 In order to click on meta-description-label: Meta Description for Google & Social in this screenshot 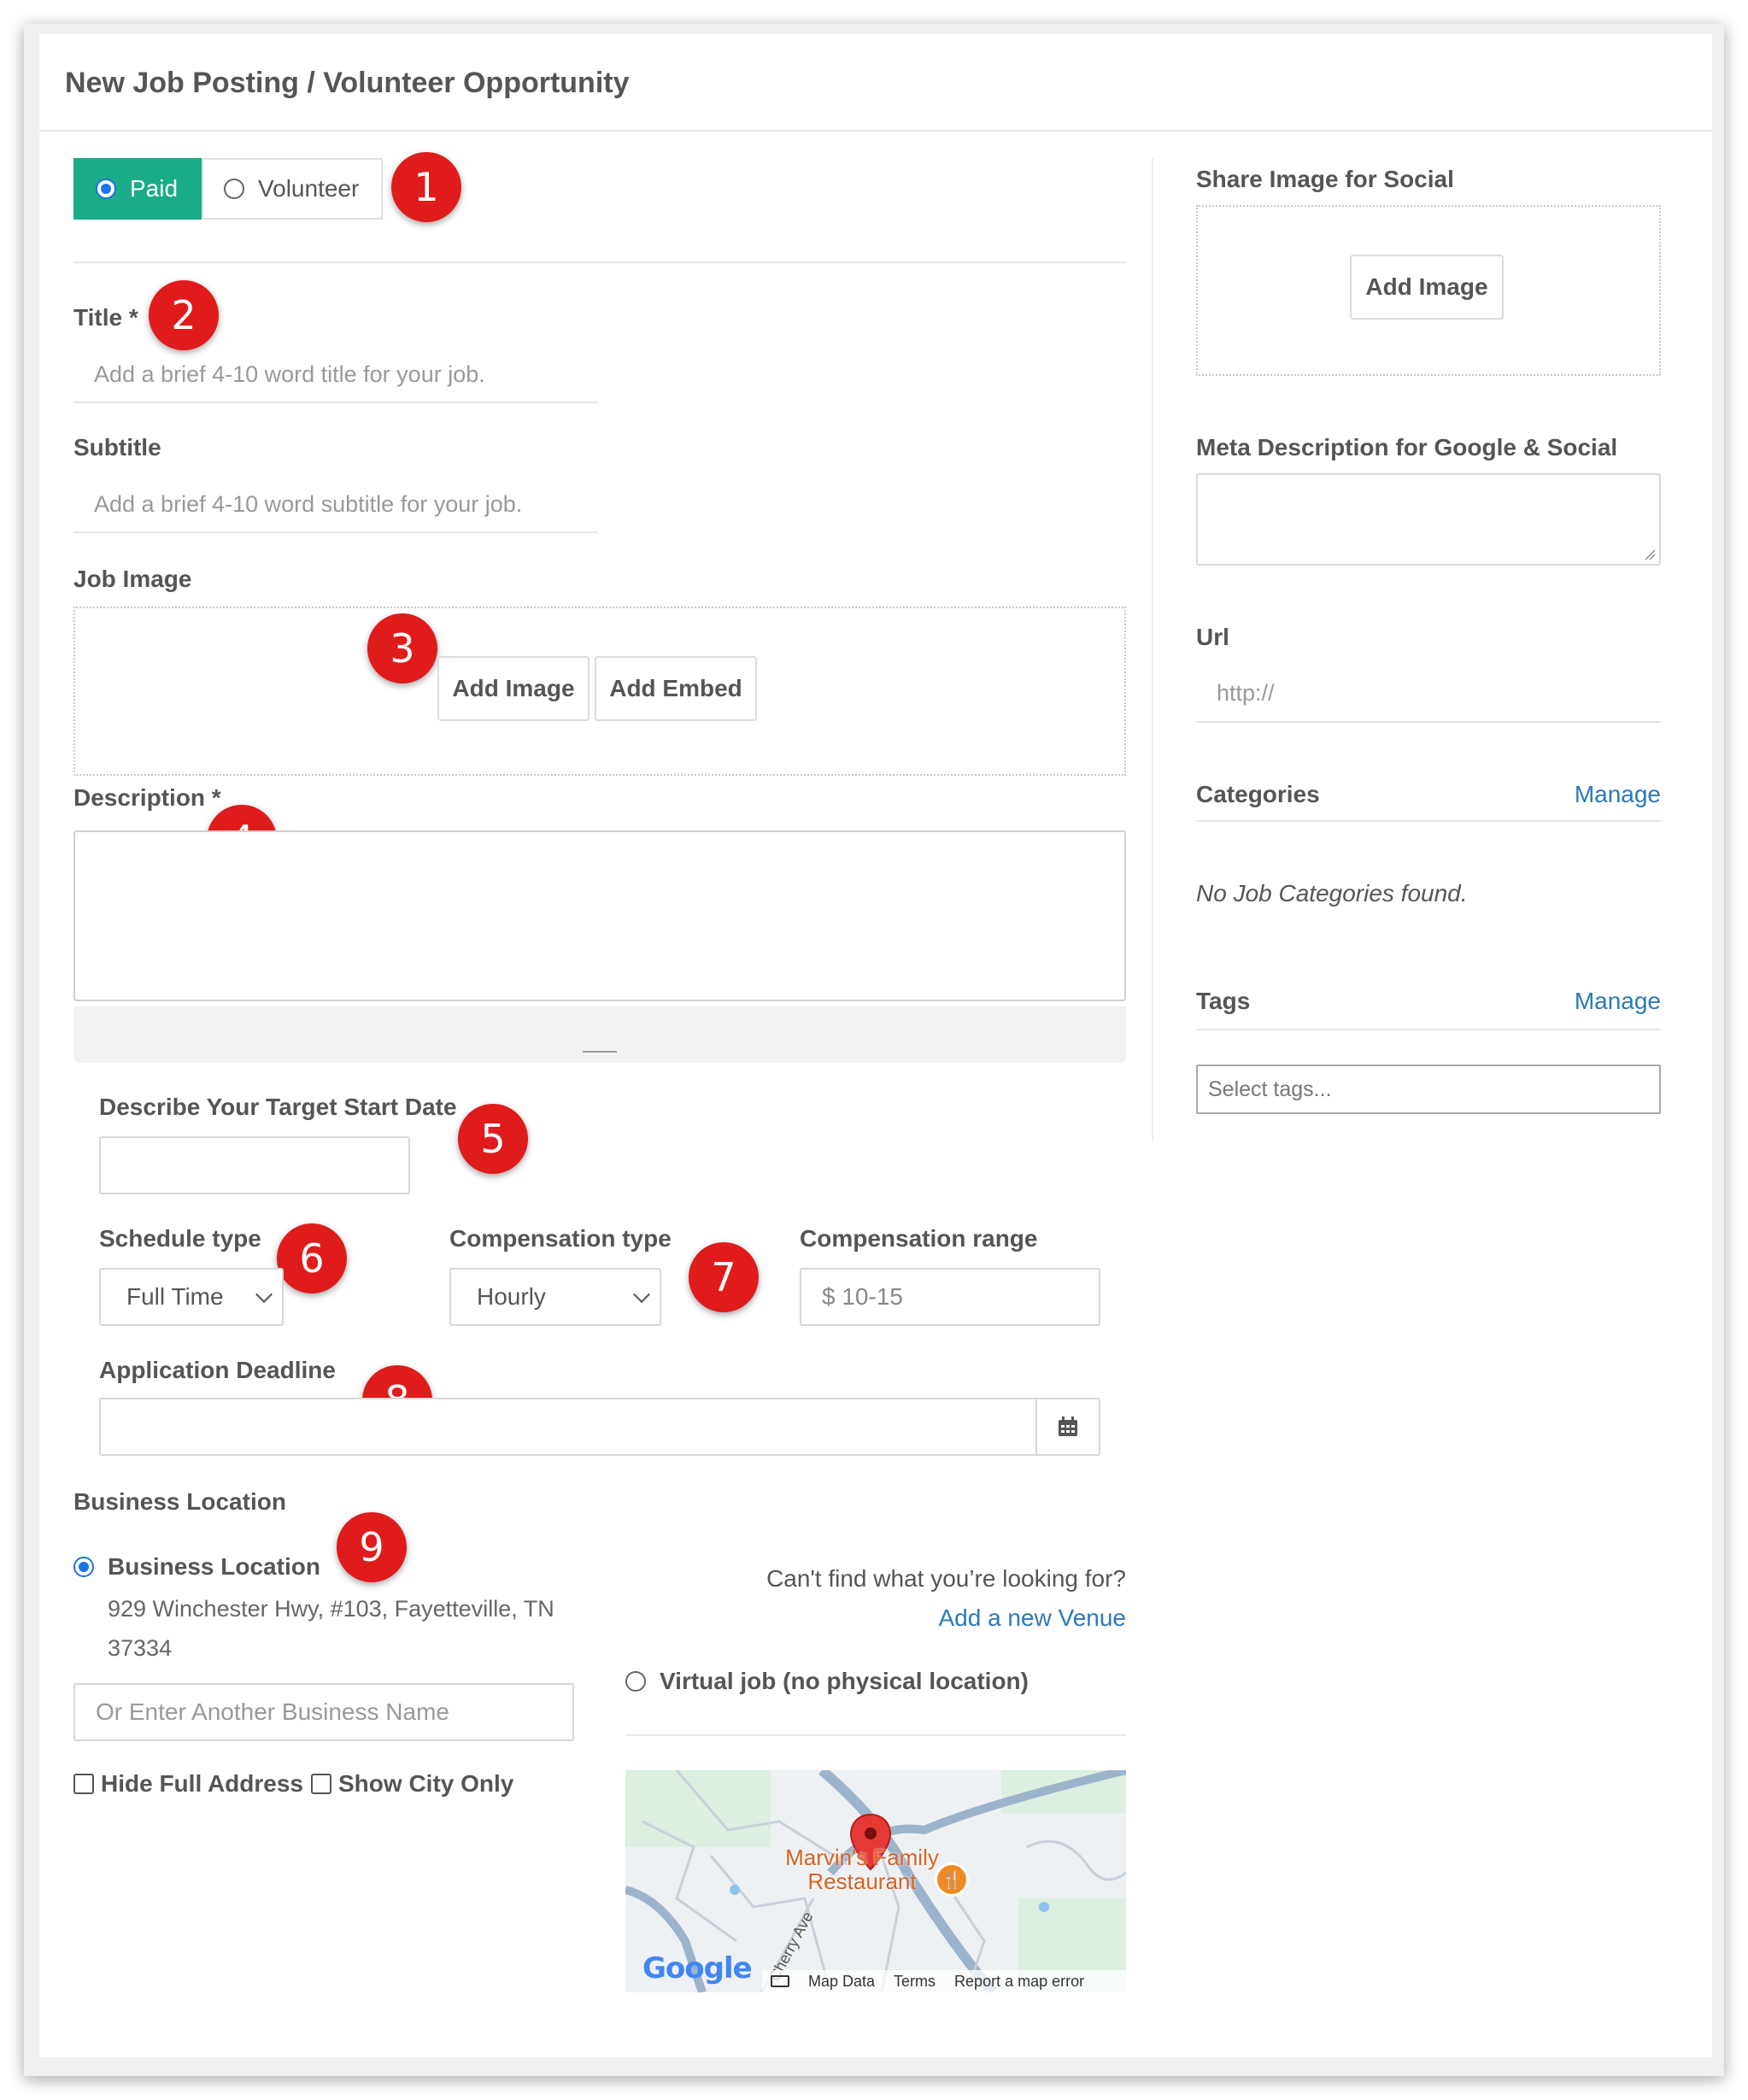, I will do `click(1407, 447)`.